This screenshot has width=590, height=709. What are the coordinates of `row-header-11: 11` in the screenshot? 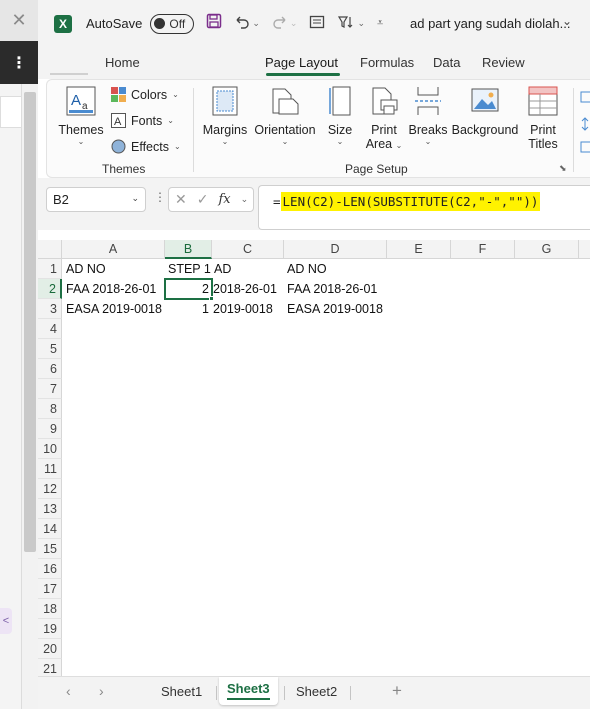 It's located at (50, 469).